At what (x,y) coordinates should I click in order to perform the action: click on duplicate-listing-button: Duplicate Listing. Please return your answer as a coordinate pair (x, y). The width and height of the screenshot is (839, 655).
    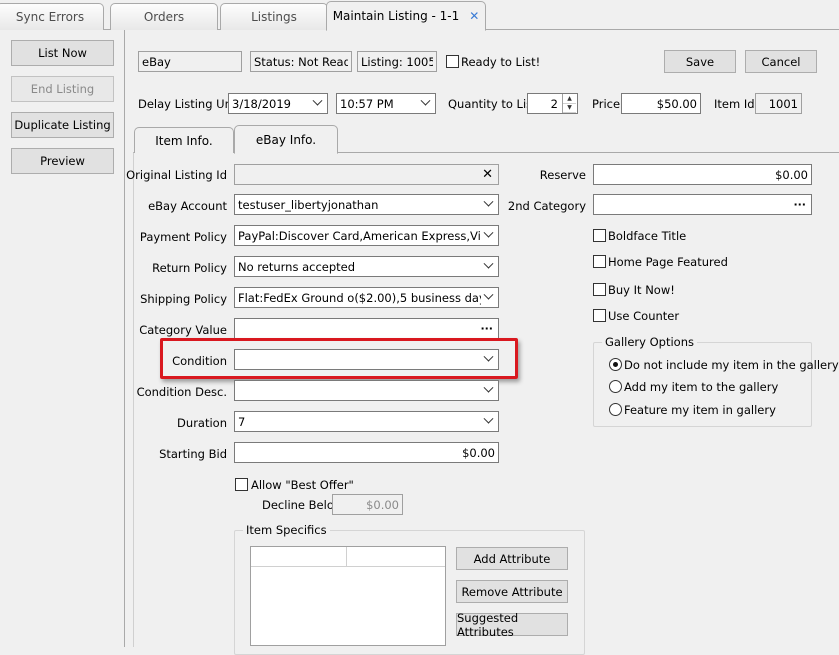
    Looking at the image, I should click on (62, 125).